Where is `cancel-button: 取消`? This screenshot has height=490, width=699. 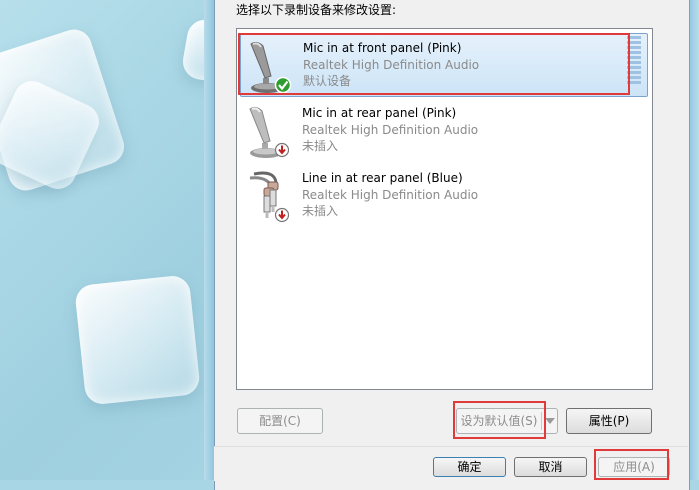 cancel-button: 取消 is located at coordinates (550, 467).